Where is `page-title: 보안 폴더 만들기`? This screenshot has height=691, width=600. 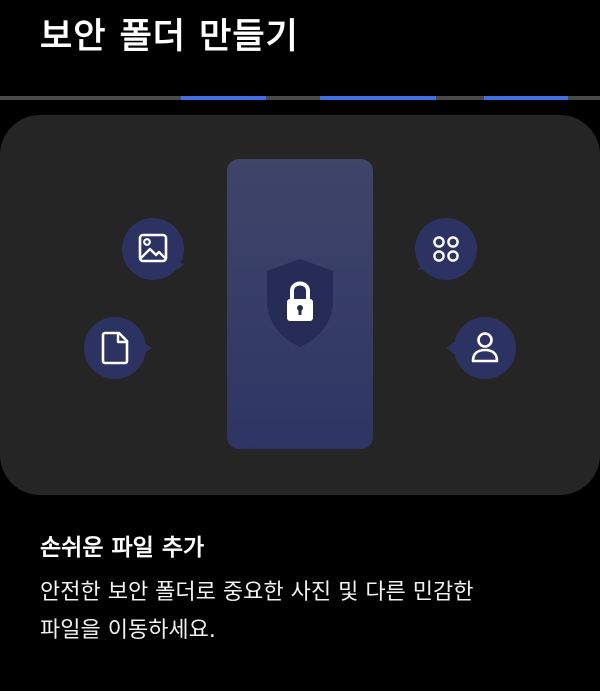 page-title: 보안 폴더 만들기 is located at coordinates (169, 37).